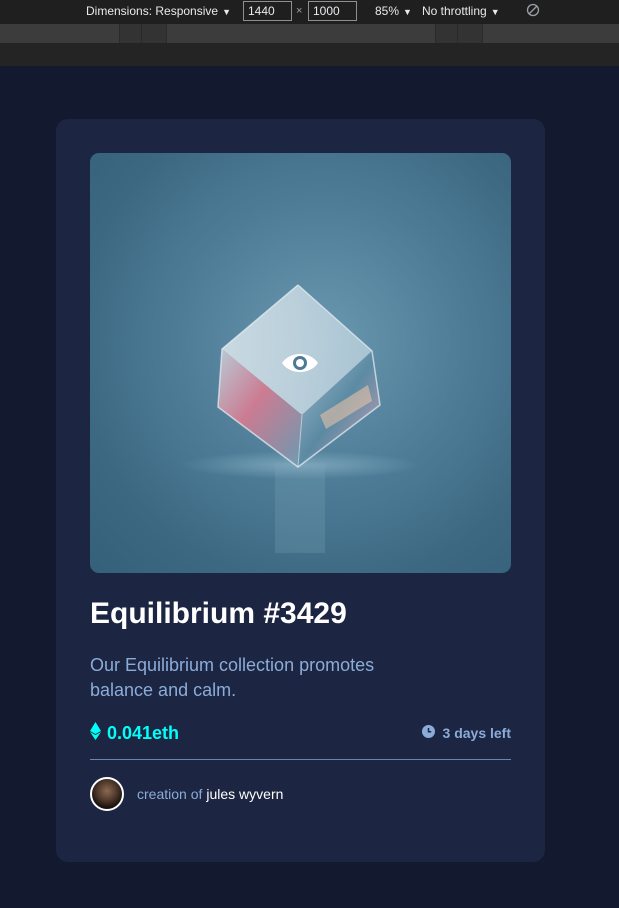 The image size is (619, 908). What do you see at coordinates (170, 794) in the screenshot?
I see `creator-prefix: creation of` at bounding box center [170, 794].